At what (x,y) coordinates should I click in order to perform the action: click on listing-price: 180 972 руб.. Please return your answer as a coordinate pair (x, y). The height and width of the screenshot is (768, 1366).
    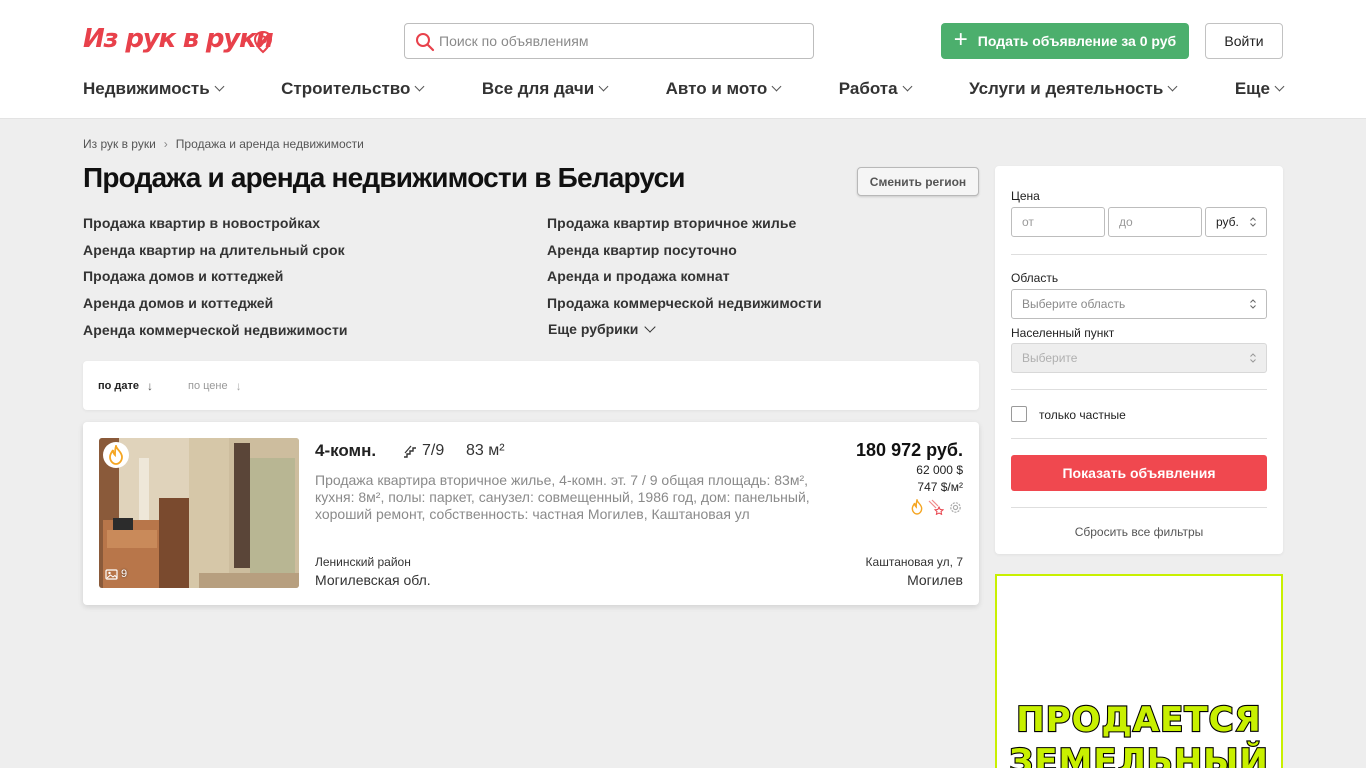
    Looking at the image, I should click on (909, 450).